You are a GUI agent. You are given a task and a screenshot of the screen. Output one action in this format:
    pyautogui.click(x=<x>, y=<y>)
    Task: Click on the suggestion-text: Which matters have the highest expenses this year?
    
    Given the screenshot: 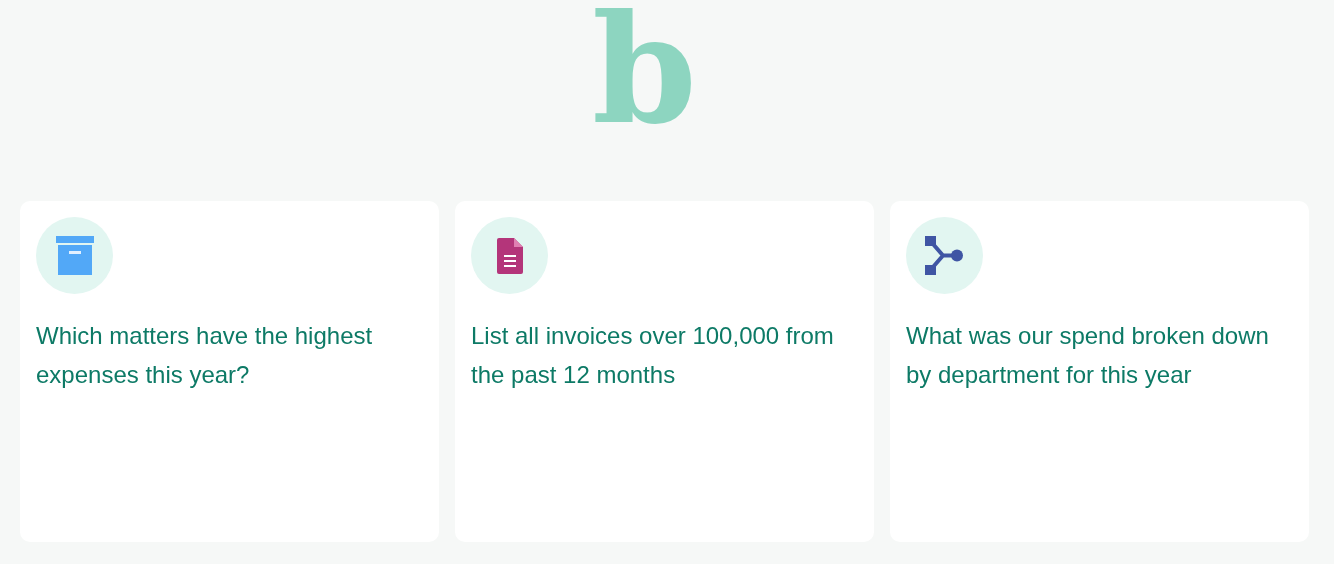 What is the action you would take?
    pyautogui.click(x=205, y=355)
    